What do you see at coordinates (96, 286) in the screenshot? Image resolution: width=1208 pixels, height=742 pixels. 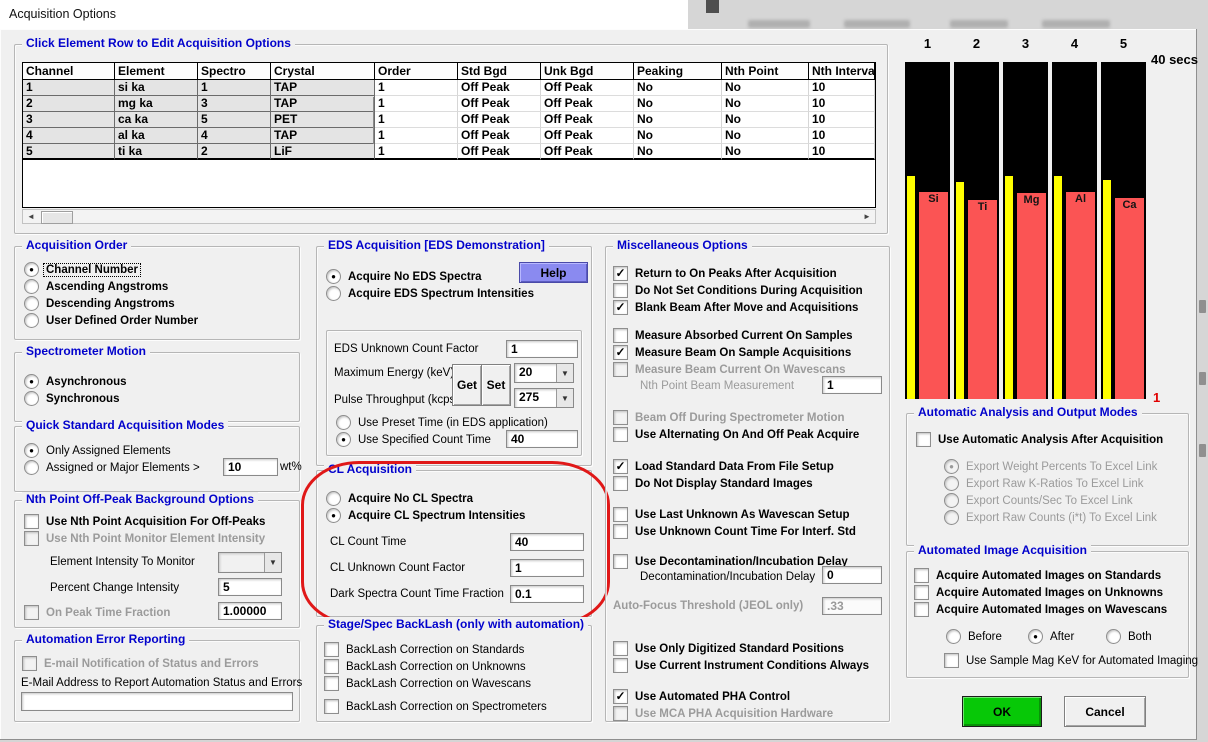 I see `radio-ascending-angstroms: Ascending Angstroms` at bounding box center [96, 286].